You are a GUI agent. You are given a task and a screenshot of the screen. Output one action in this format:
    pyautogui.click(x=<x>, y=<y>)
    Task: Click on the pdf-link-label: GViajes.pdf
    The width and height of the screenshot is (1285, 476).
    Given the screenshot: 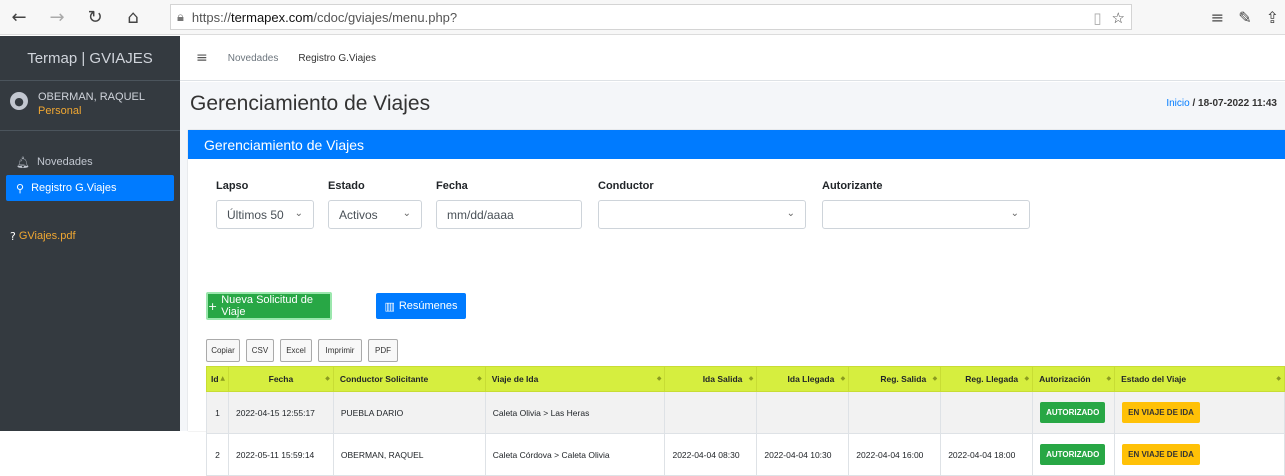 What is the action you would take?
    pyautogui.click(x=47, y=236)
    